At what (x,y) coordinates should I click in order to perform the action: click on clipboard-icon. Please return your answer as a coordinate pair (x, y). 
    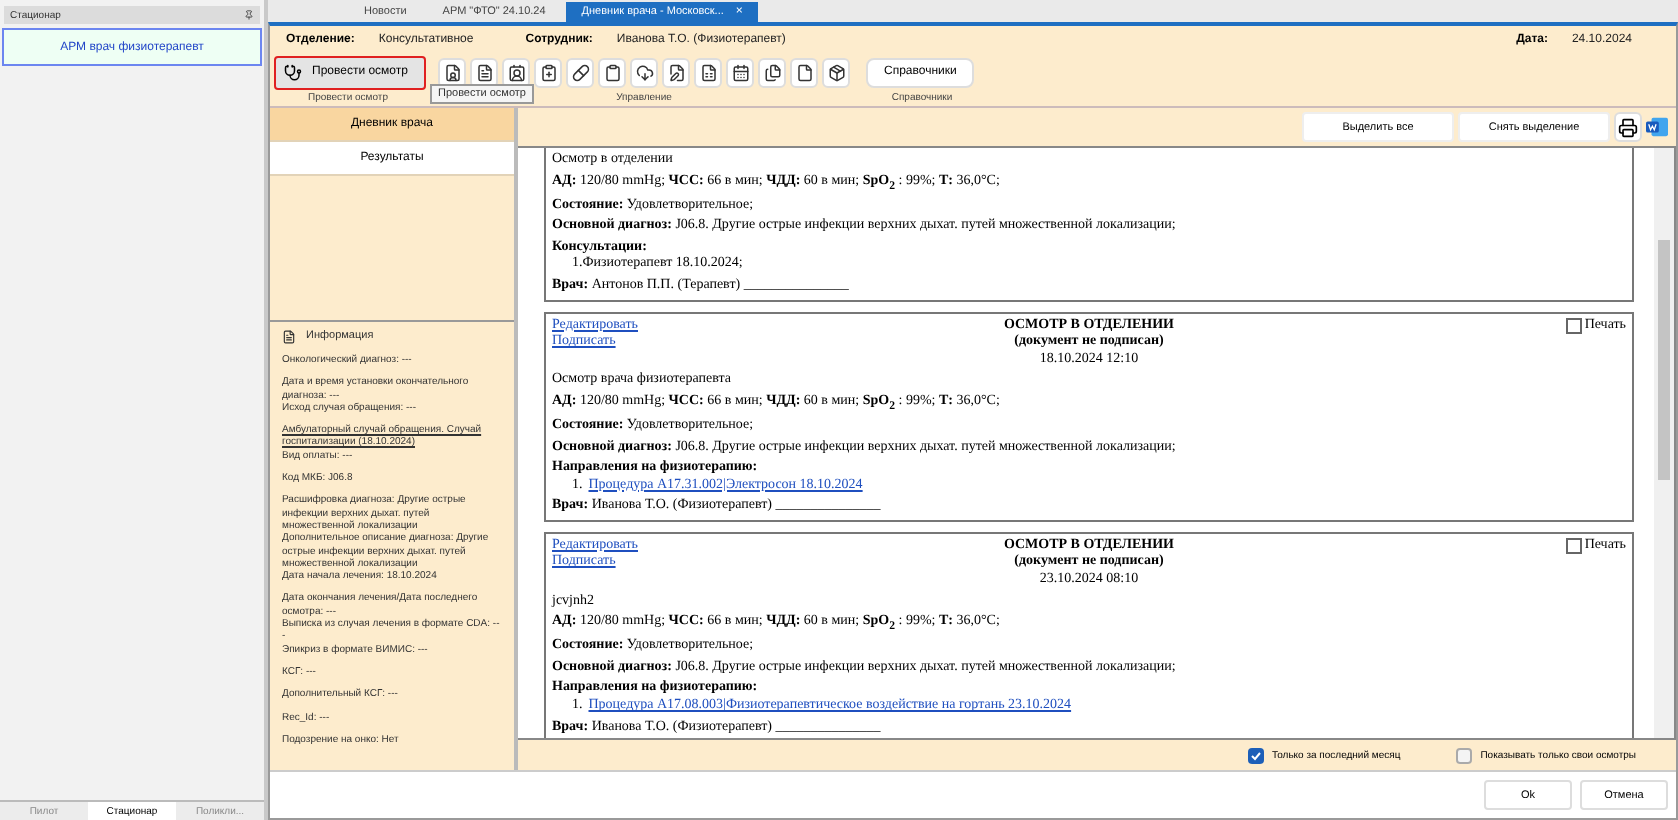
    Looking at the image, I should click on (612, 72).